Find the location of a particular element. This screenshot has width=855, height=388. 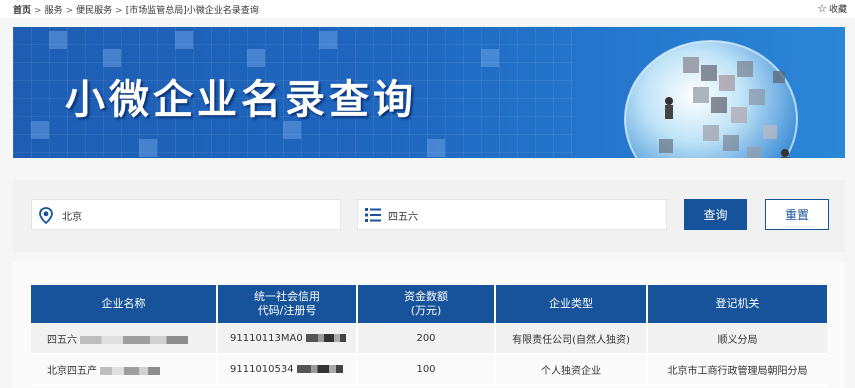

cell-capital: 100 is located at coordinates (426, 370).